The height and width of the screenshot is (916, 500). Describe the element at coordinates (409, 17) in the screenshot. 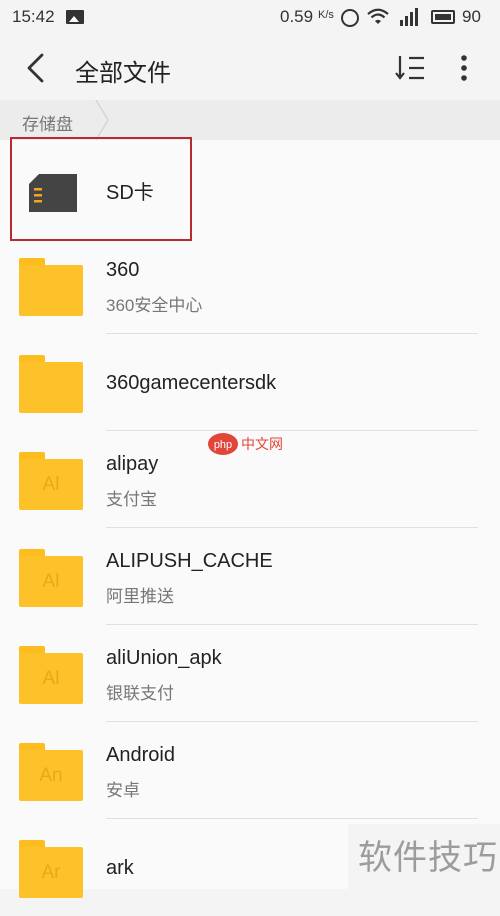

I see `signal-icon` at that location.